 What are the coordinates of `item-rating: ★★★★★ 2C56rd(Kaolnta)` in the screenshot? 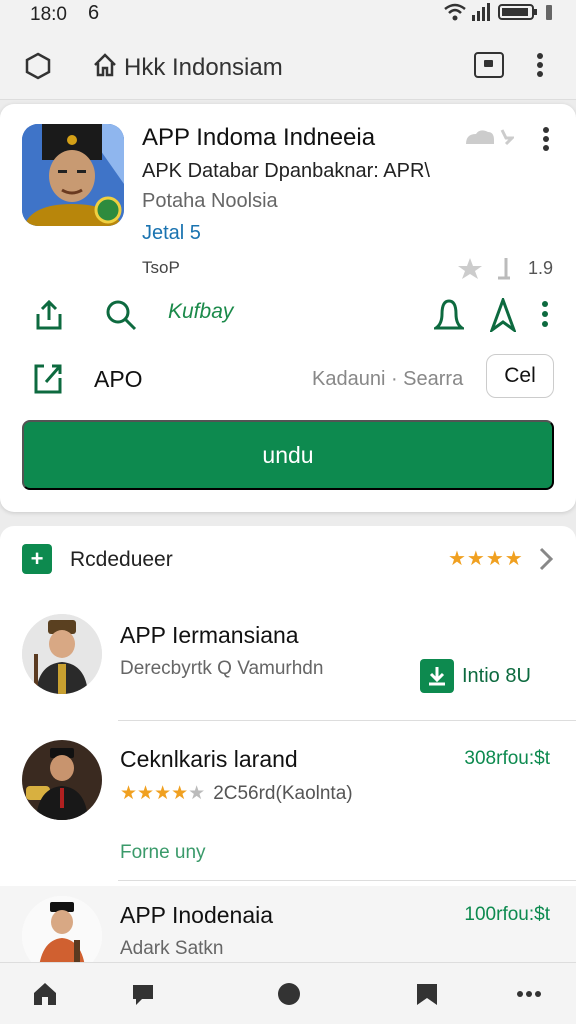 It's located at (236, 793).